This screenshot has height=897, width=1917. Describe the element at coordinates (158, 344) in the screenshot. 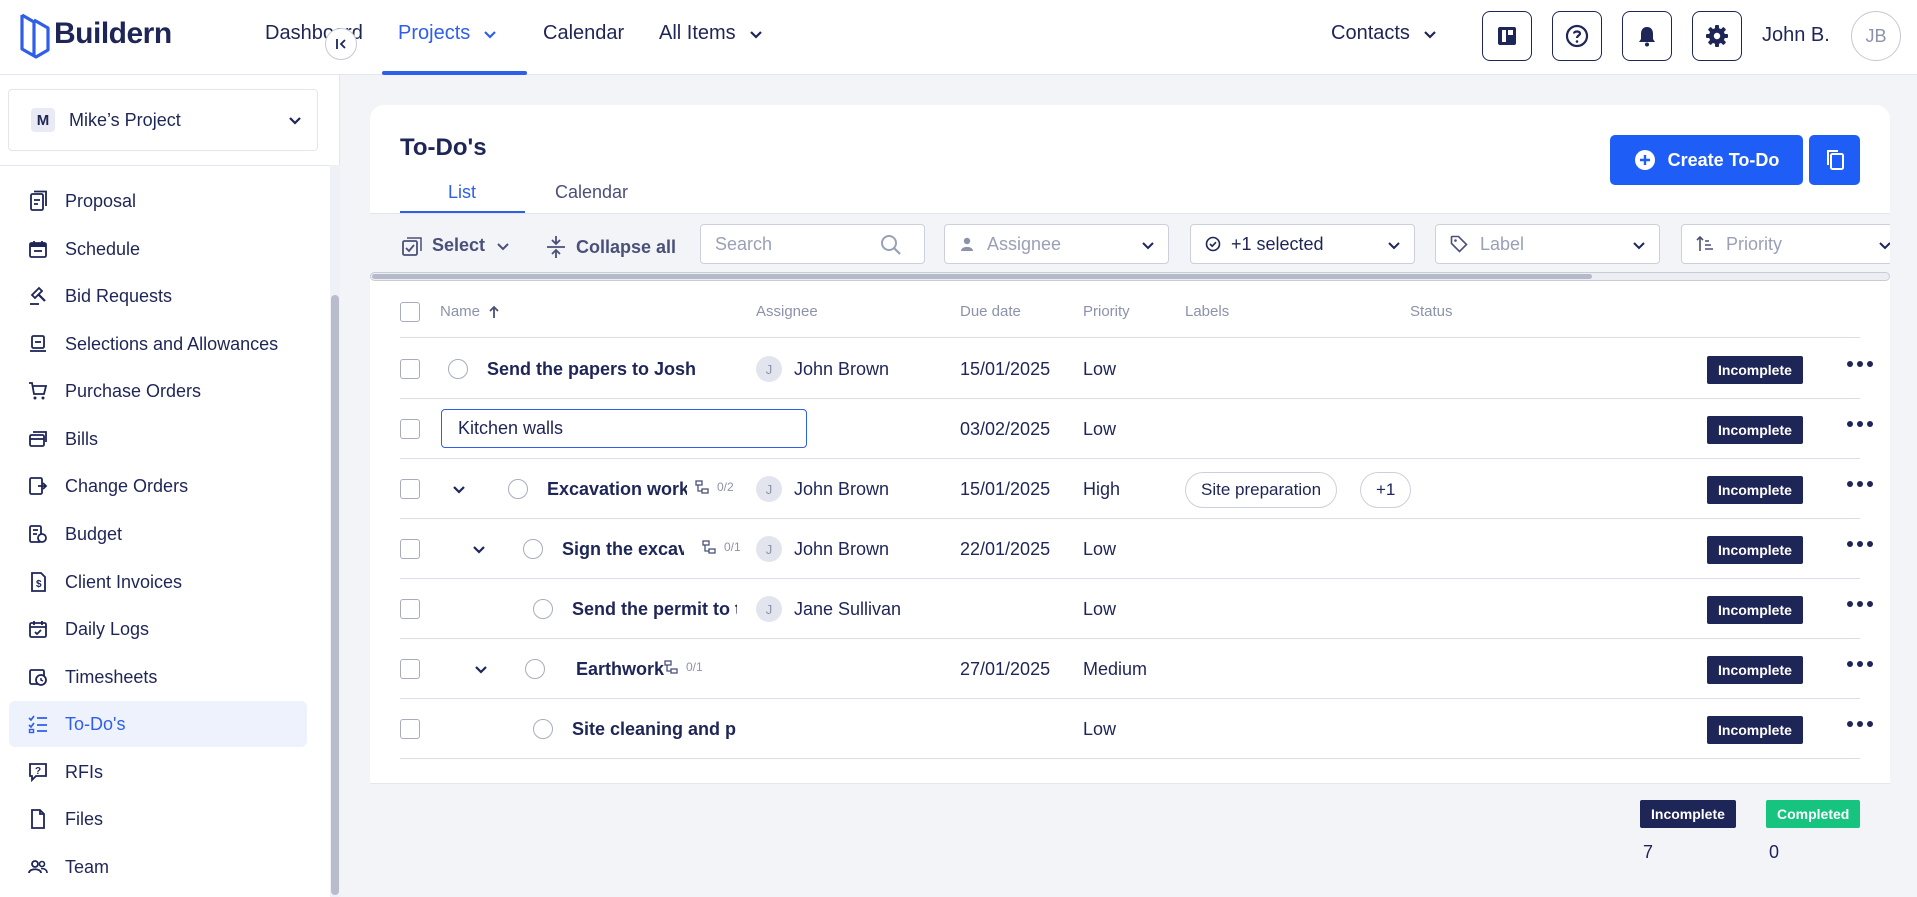

I see `sidebar-item-selections: Selections and Allowances` at that location.